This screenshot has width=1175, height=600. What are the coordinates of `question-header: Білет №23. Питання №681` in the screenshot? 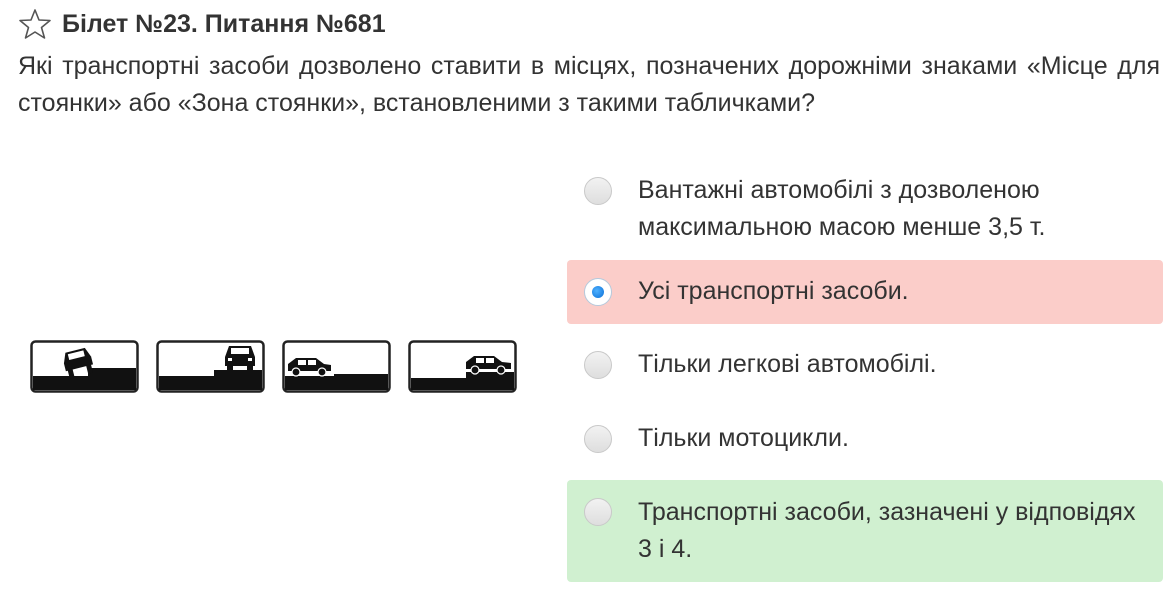 It's located at (202, 24).